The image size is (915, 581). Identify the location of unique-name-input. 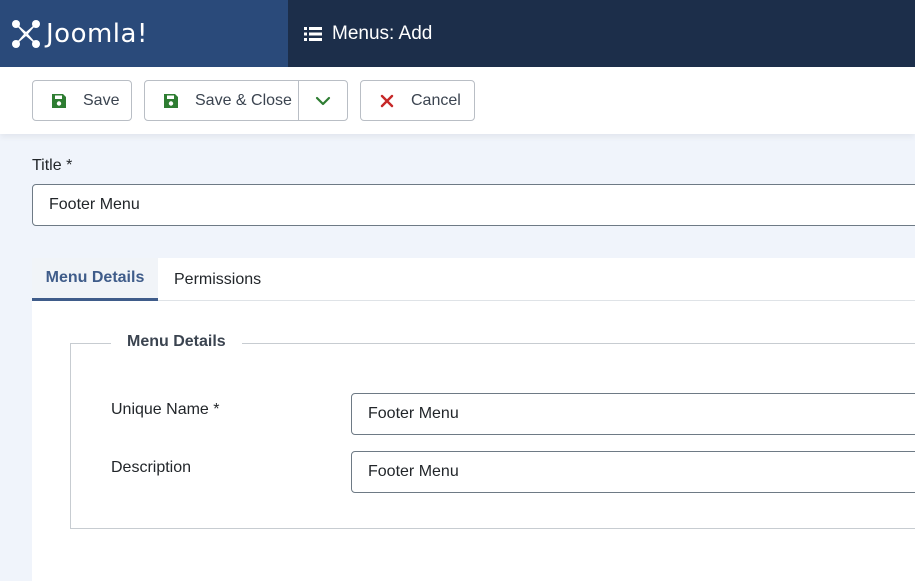
(633, 414).